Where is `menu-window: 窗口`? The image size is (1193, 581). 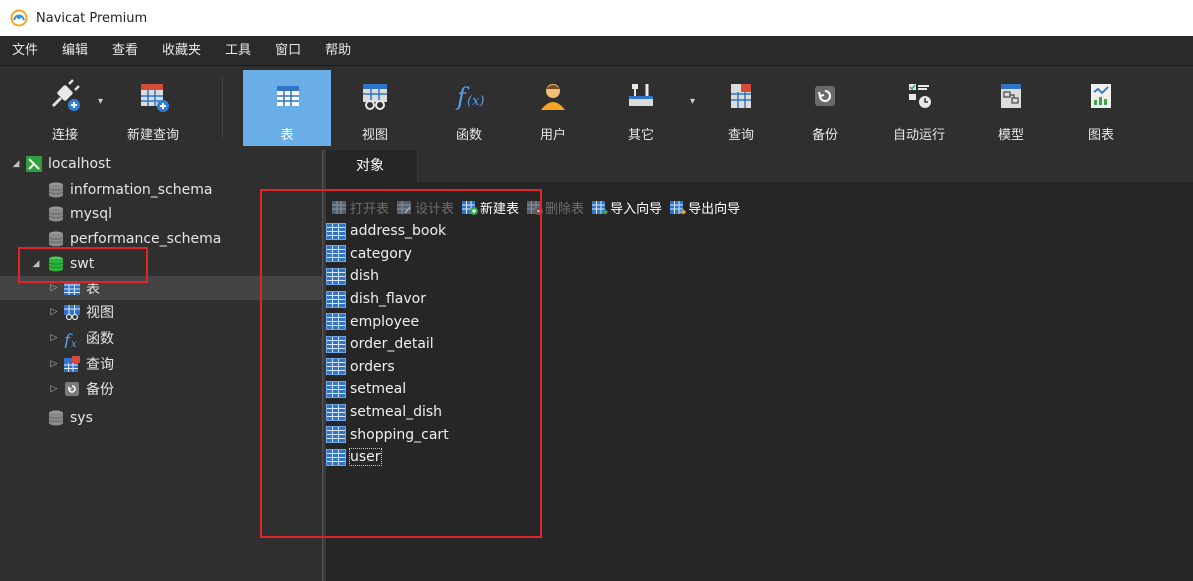 menu-window: 窗口 is located at coordinates (288, 51).